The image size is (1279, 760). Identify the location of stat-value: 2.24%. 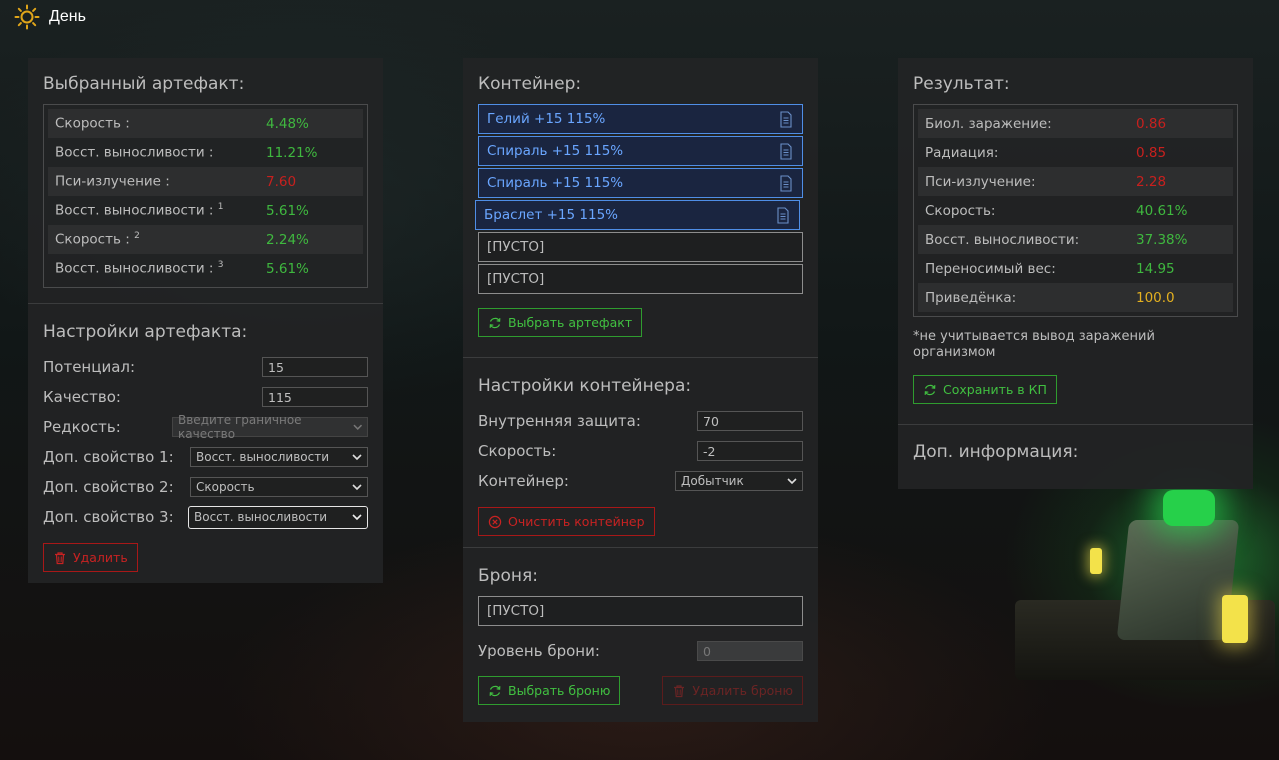
(287, 239).